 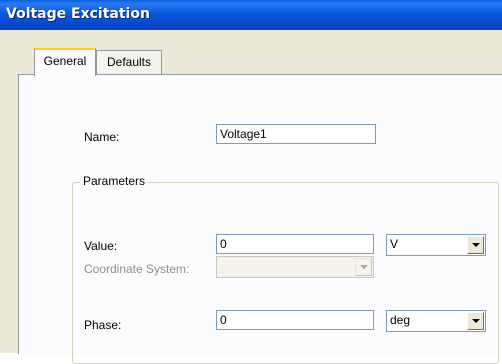 What do you see at coordinates (295, 267) in the screenshot?
I see `coordinate-system-select` at bounding box center [295, 267].